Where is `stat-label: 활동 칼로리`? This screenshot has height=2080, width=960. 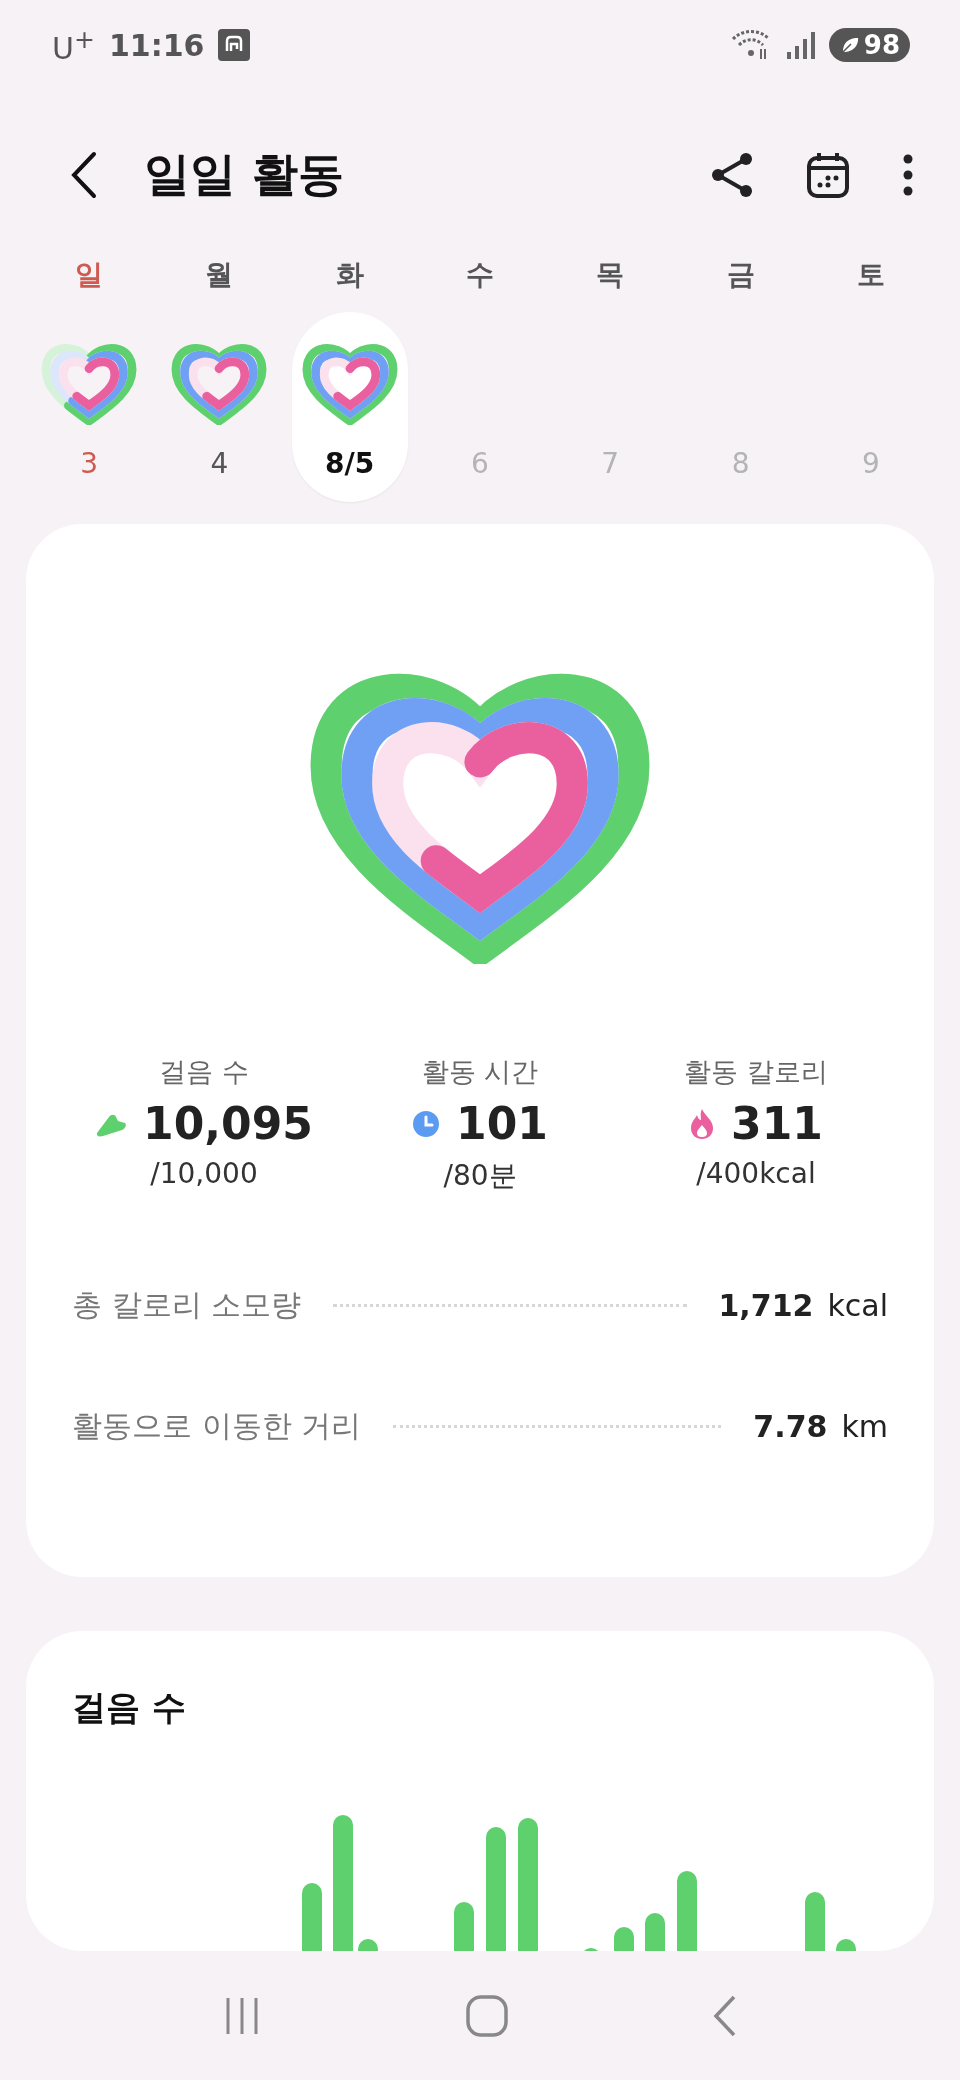
stat-label: 활동 칼로리 is located at coordinates (756, 1072).